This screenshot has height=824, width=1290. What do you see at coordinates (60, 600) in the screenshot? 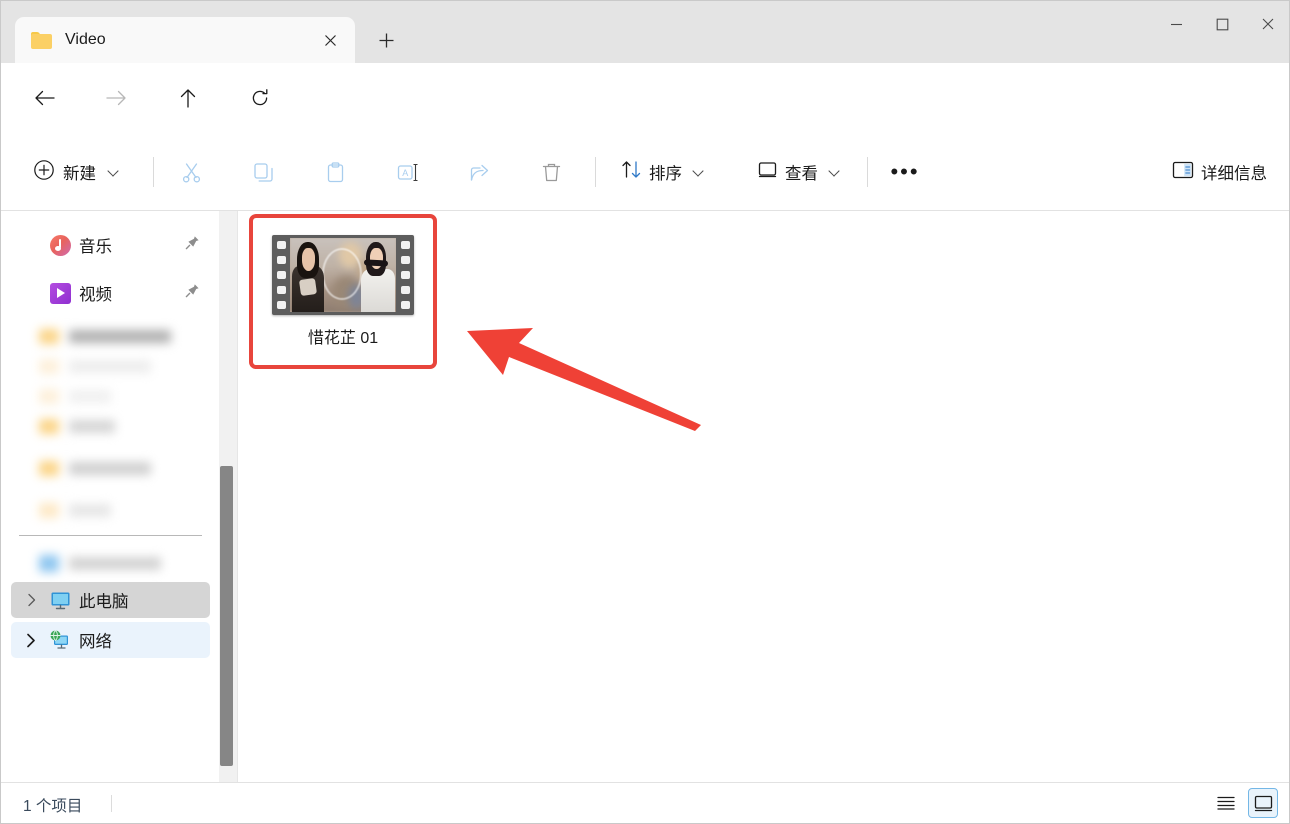
I see `this-pc-icon` at bounding box center [60, 600].